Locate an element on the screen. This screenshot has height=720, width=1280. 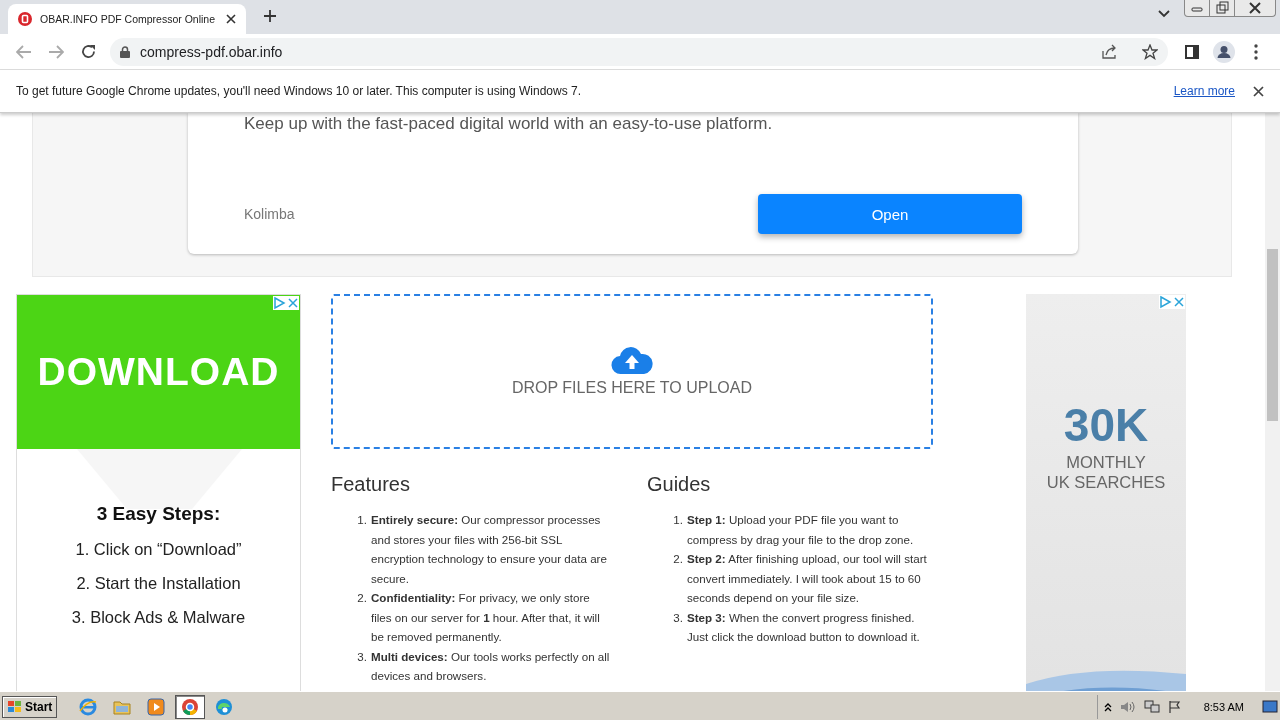
network-icon is located at coordinates (1151, 706).